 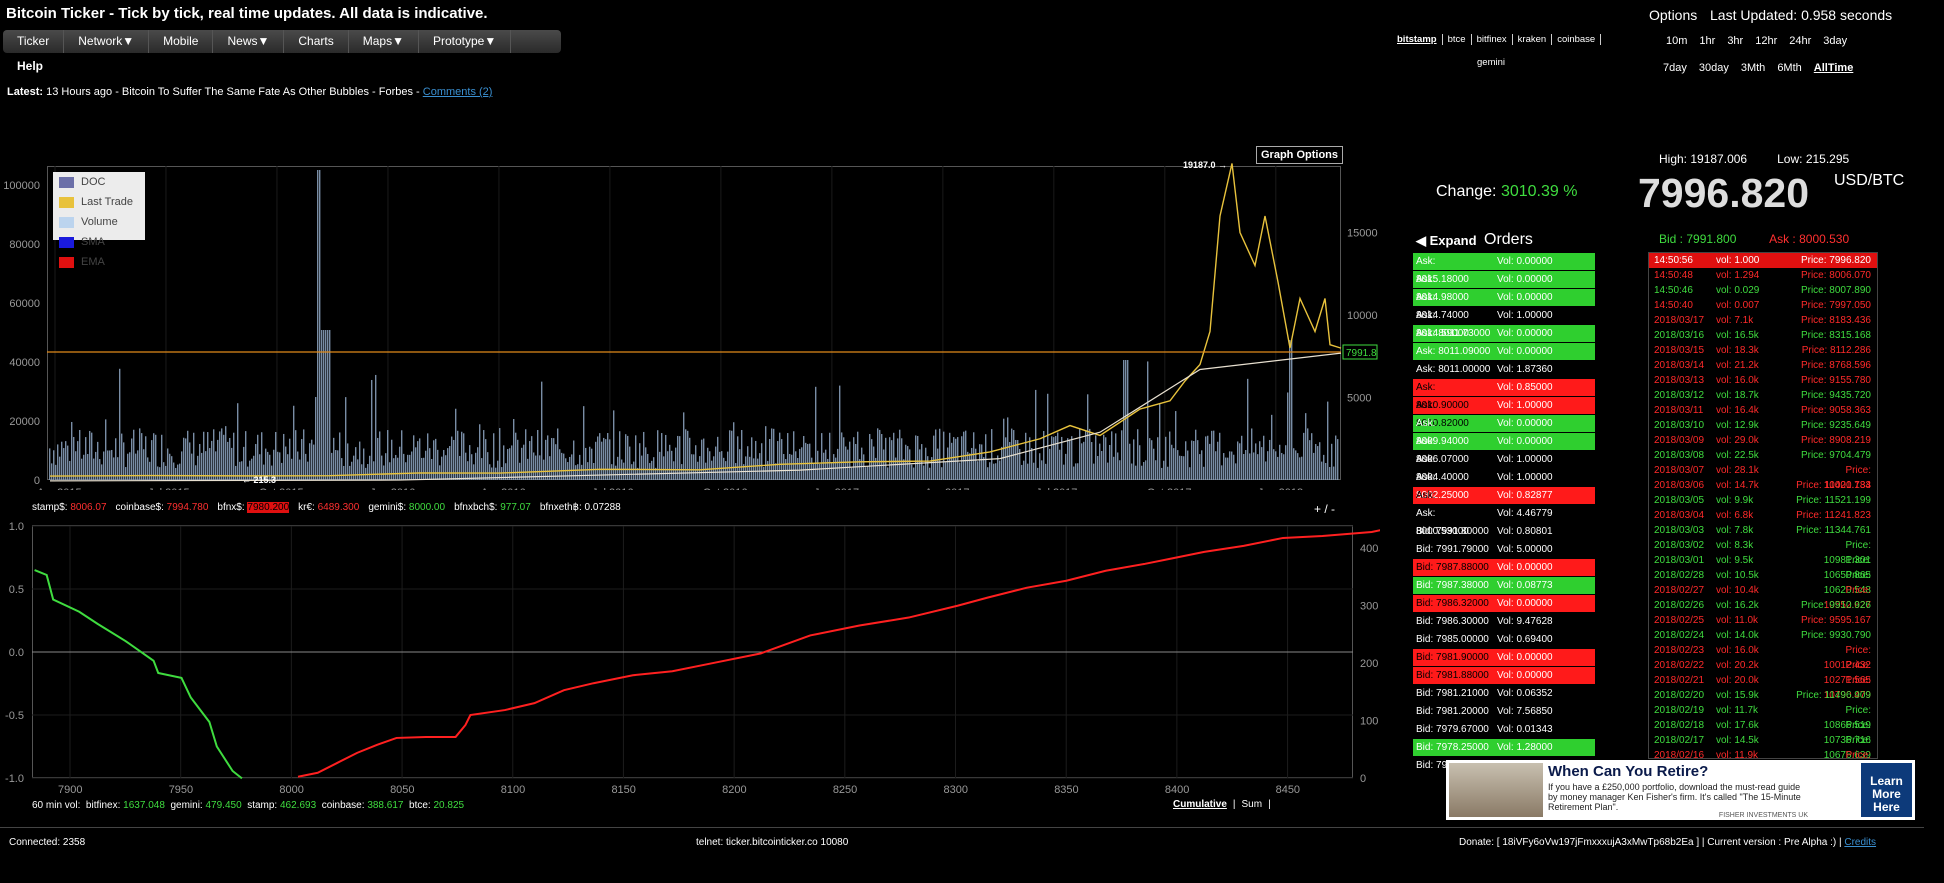 What do you see at coordinates (1789, 68) in the screenshot?
I see `range-6mth: 6Mth` at bounding box center [1789, 68].